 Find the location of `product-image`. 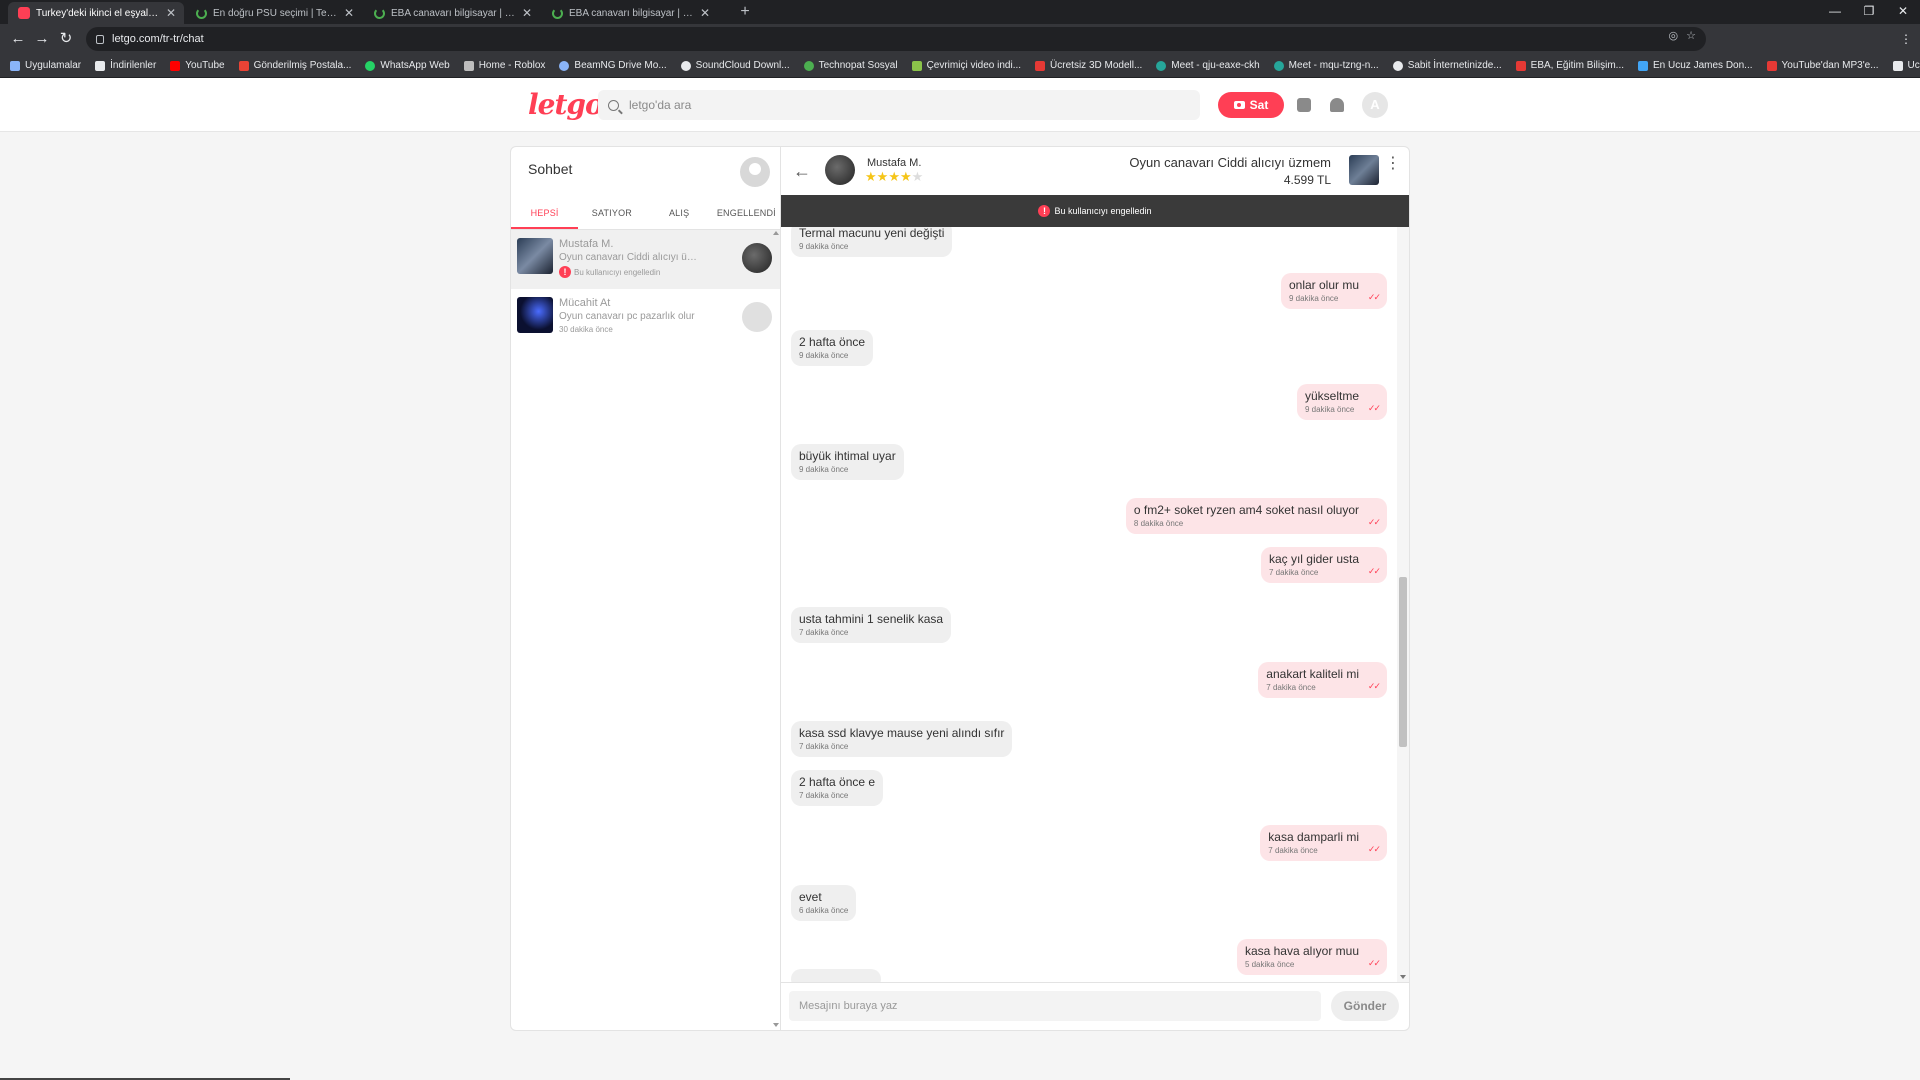

product-image is located at coordinates (1364, 170).